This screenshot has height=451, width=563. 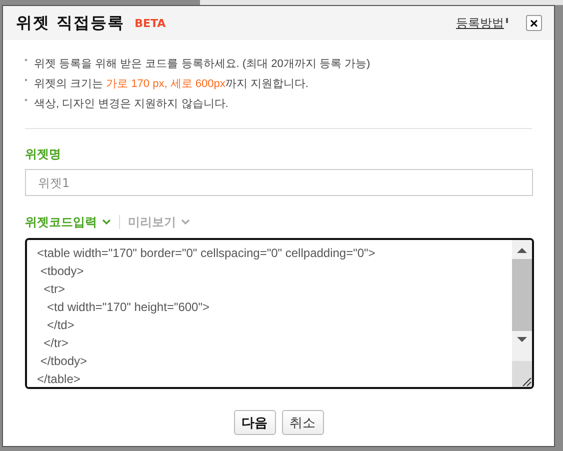 What do you see at coordinates (522, 340) in the screenshot?
I see `scroll-down-icon` at bounding box center [522, 340].